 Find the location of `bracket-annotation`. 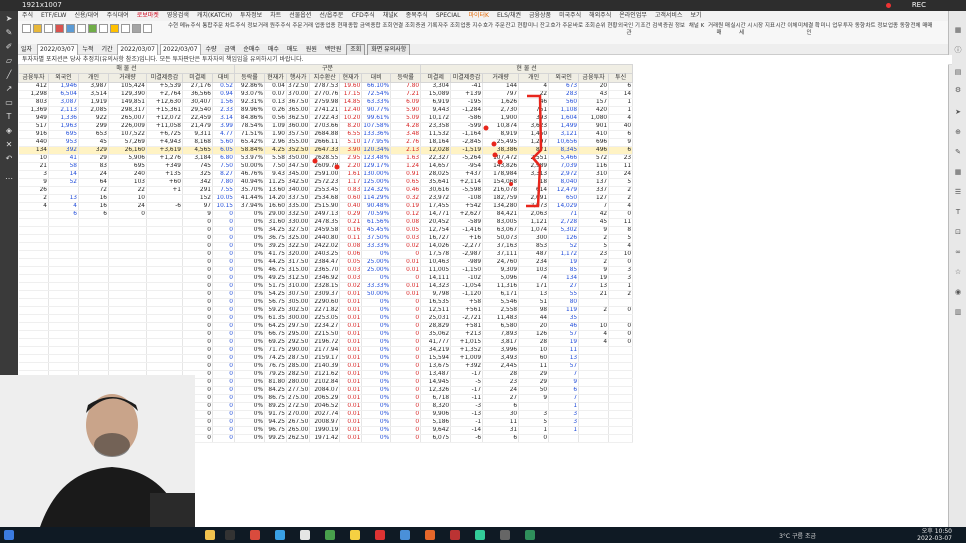

bracket-annotation is located at coordinates (534, 151).